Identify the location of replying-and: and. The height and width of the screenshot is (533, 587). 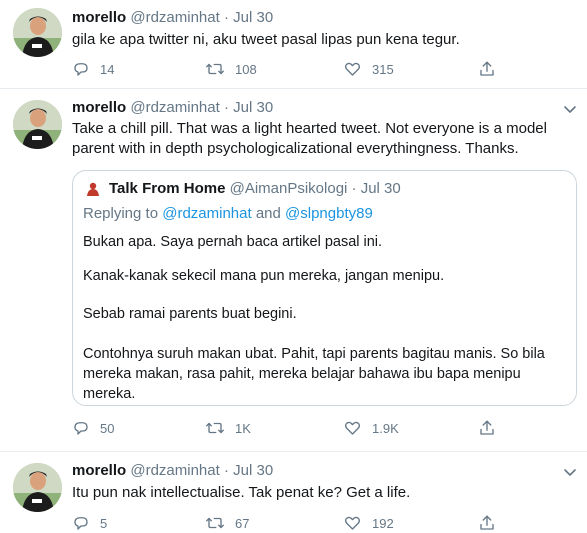
(268, 213).